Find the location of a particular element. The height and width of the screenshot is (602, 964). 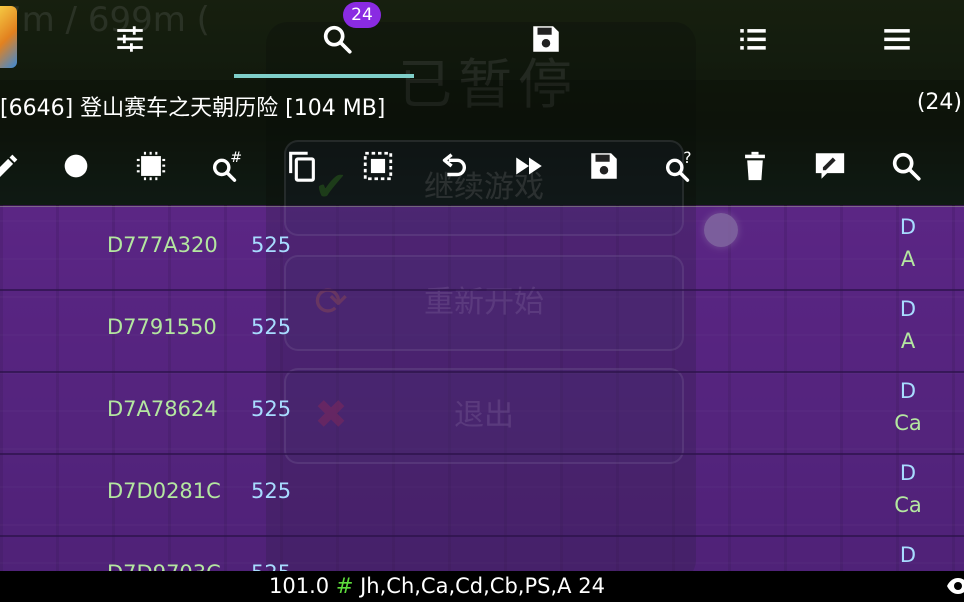

edit-all-icon is located at coordinates (9, 165).